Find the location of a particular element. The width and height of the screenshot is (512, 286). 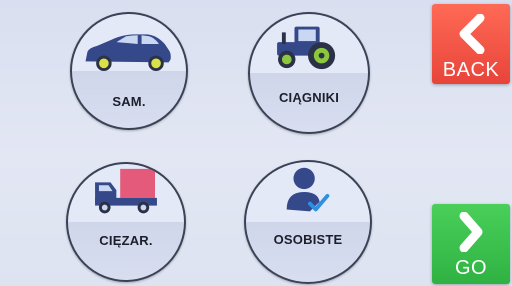

person-check-icon is located at coordinates (308, 189).